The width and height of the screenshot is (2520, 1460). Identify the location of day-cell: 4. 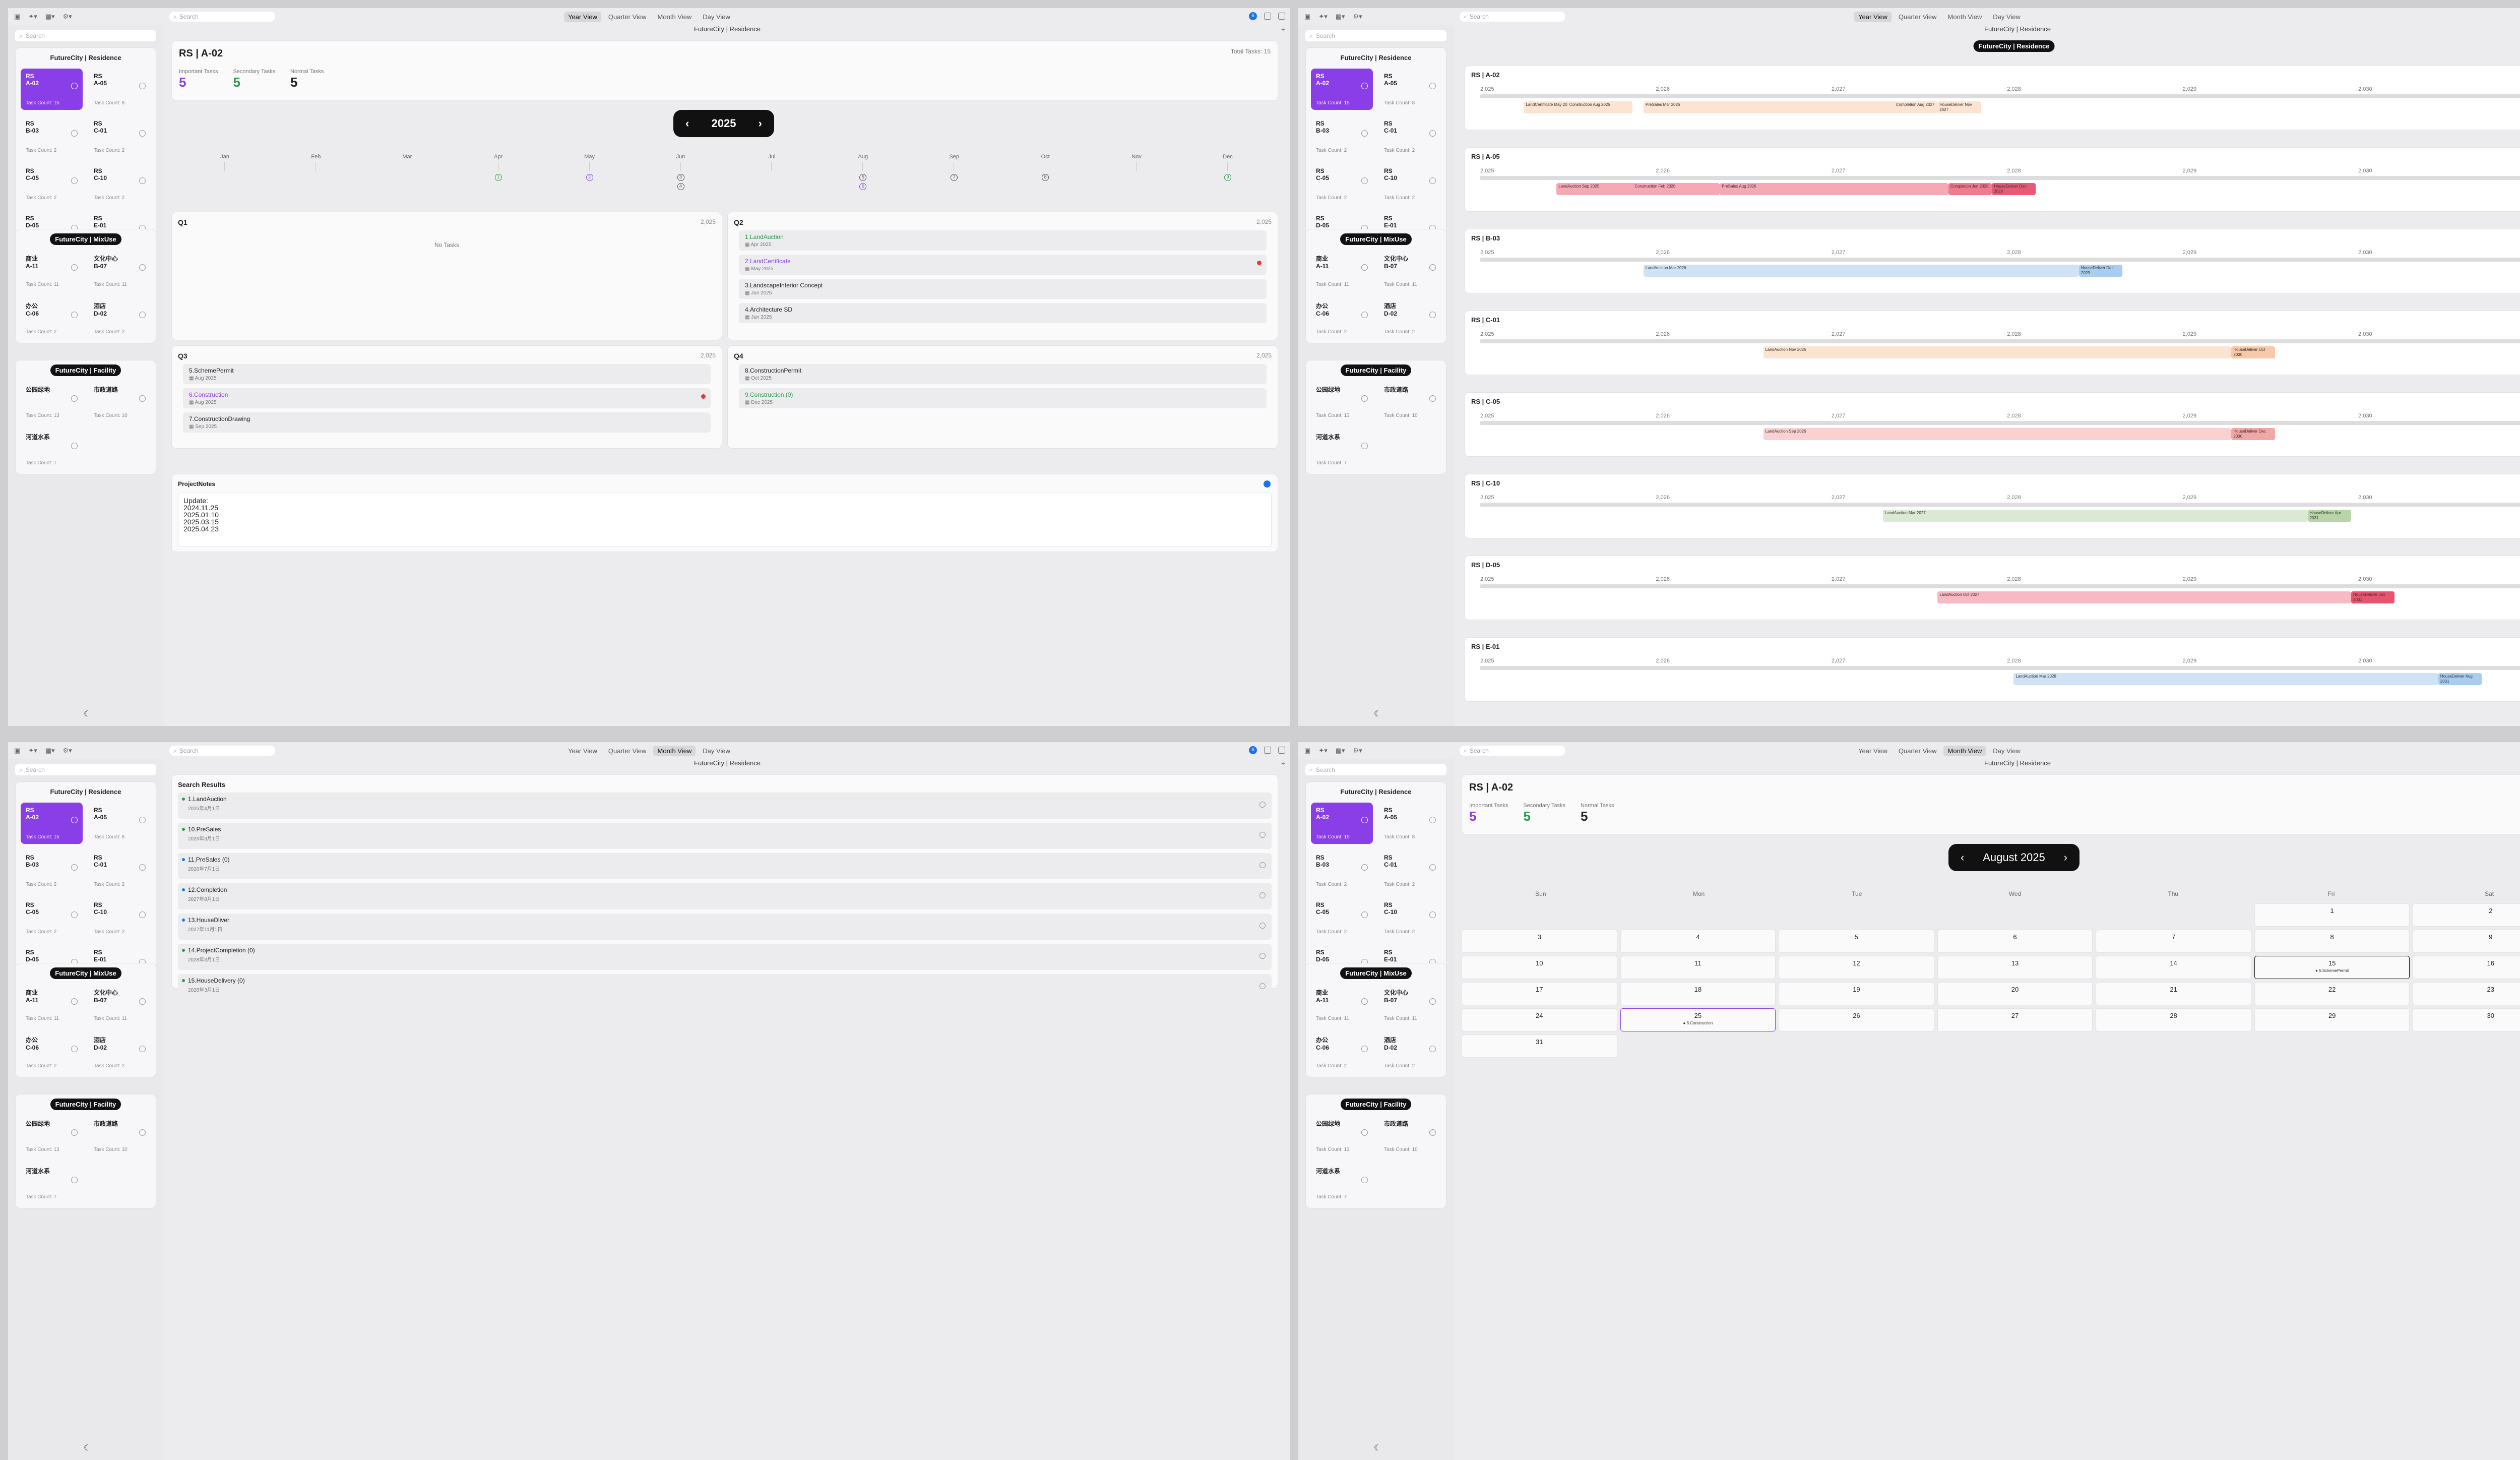
(1698, 942).